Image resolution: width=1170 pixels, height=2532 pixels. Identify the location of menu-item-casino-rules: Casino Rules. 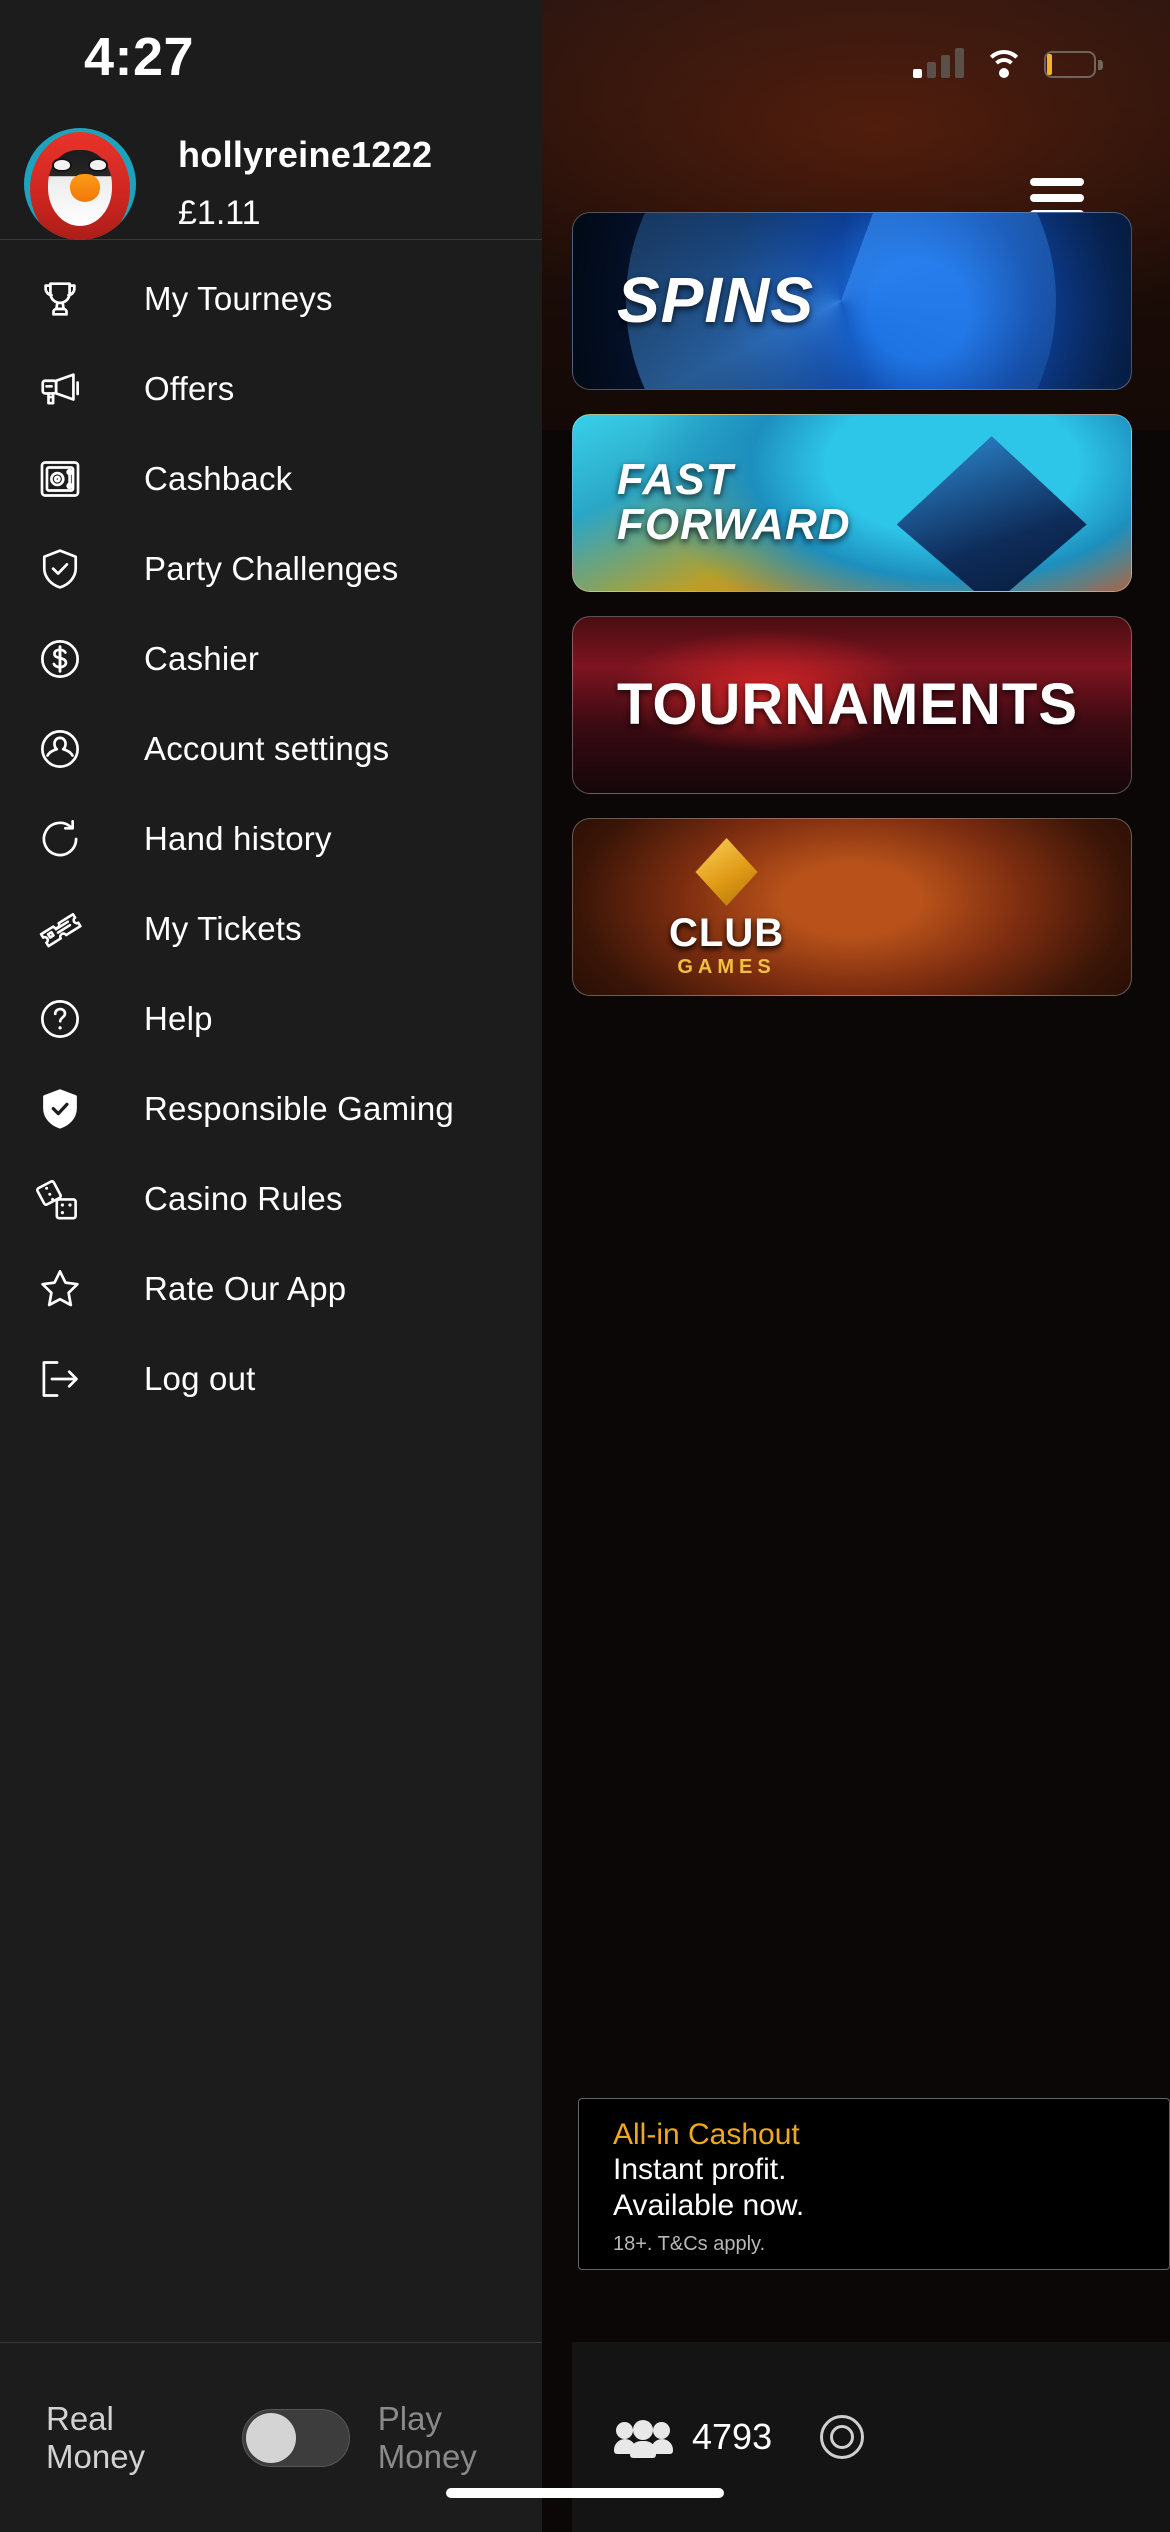
(271, 1199).